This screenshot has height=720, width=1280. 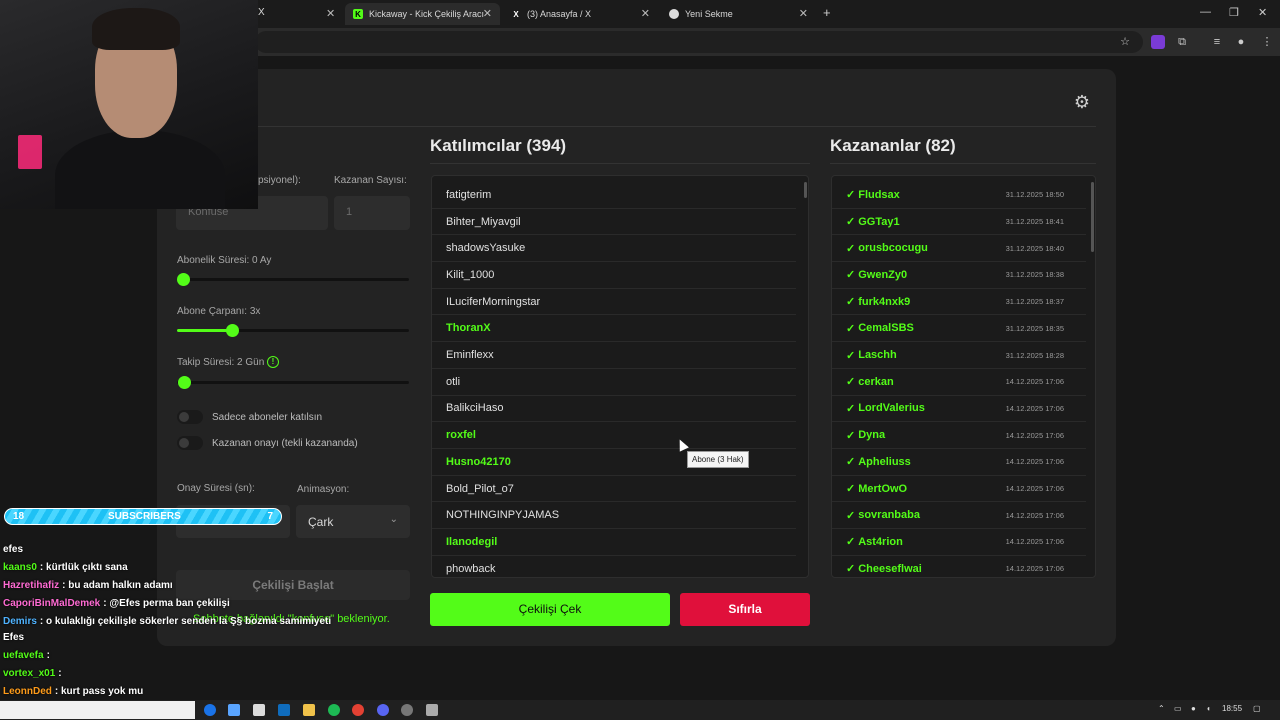 I want to click on tray-chevron-icon: ⌃, so click(x=1161, y=708).